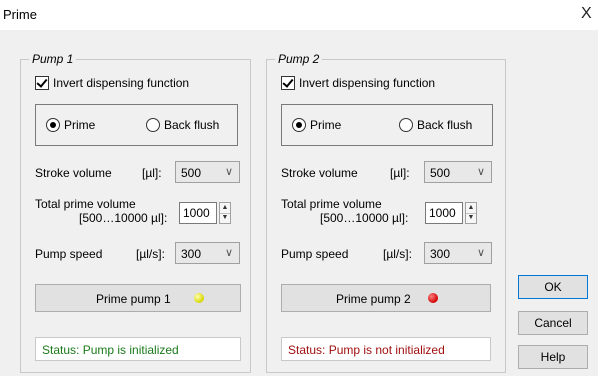 Image resolution: width=598 pixels, height=376 pixels. What do you see at coordinates (315, 254) in the screenshot?
I see `pump2-speed-label: Pump speed` at bounding box center [315, 254].